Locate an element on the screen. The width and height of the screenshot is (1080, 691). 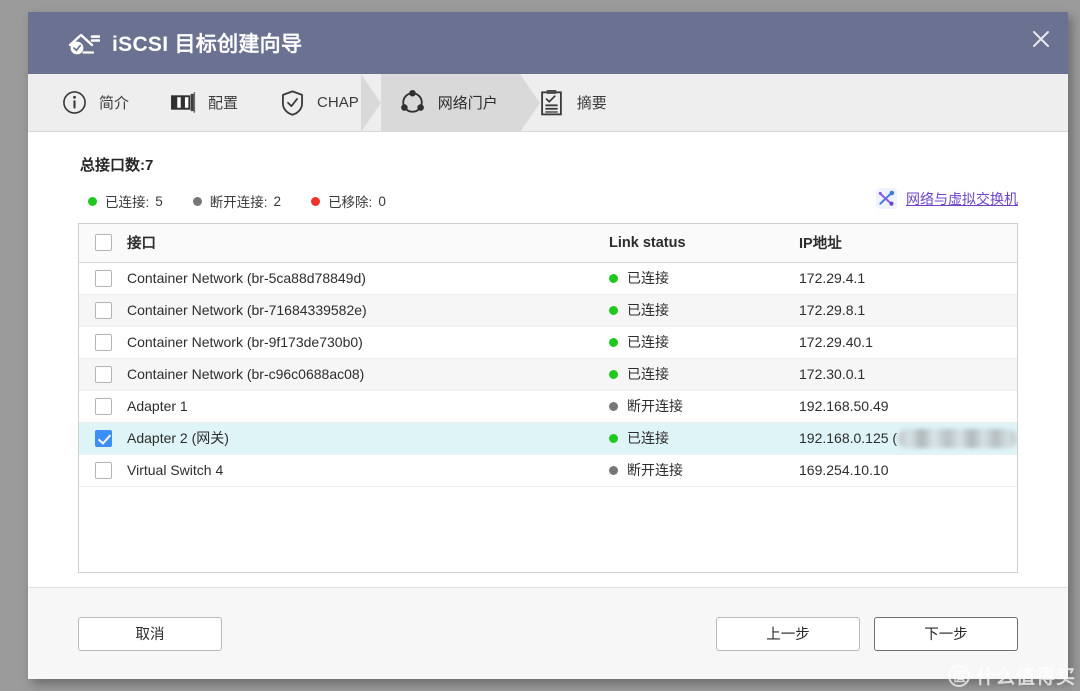
network-virtual-switch-link-label: 网络与虚拟交换机 is located at coordinates (962, 198).